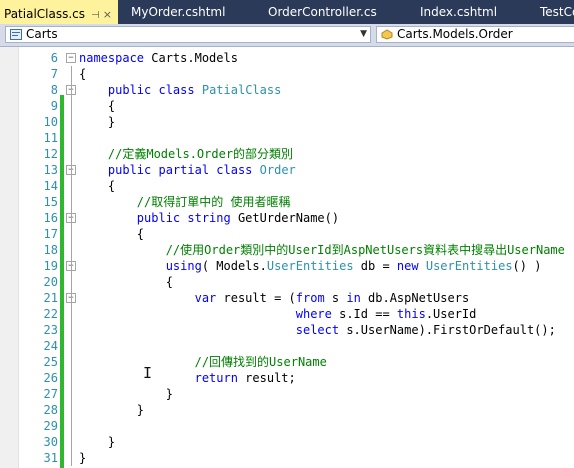  I want to click on code-line: 24, so click(287, 346).